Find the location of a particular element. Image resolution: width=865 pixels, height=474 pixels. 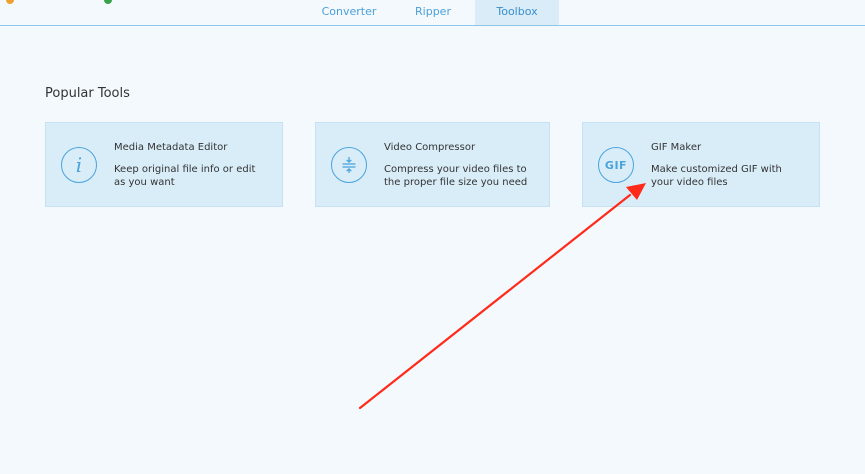

tab-ripper: Ripper is located at coordinates (433, 12).